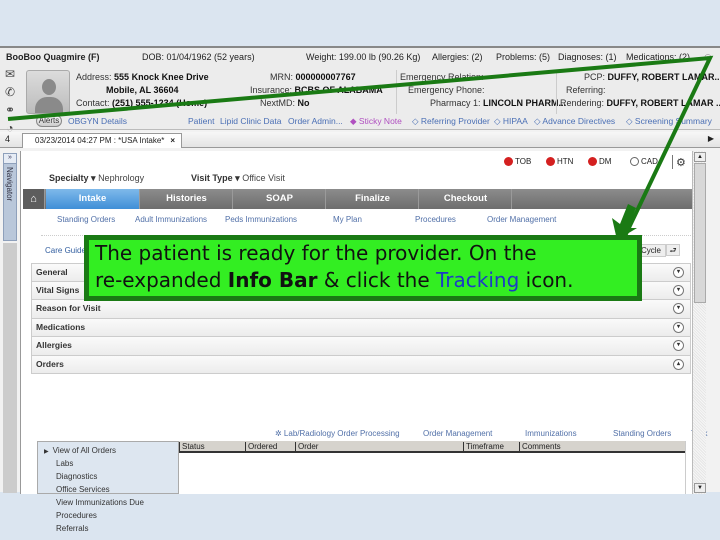 Image resolution: width=720 pixels, height=540 pixels. I want to click on order-tree-item: Referrals, so click(108, 530).